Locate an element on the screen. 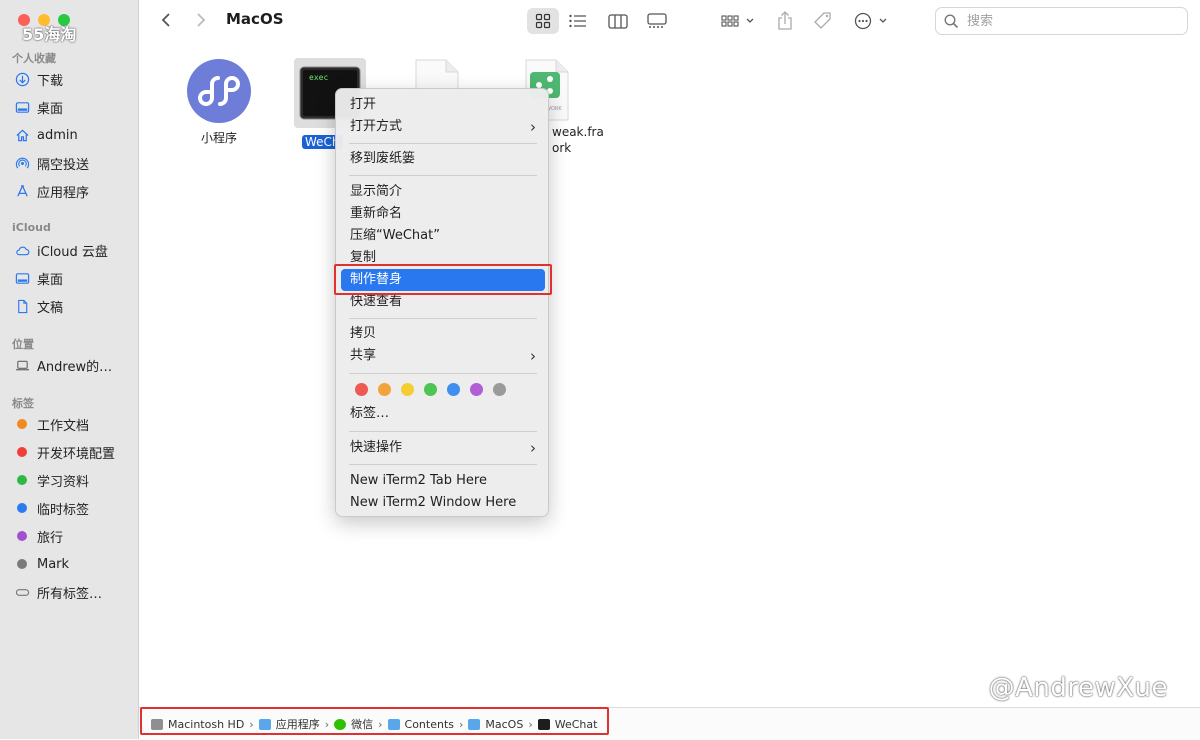  menu-item-open: 打开 is located at coordinates (443, 105).